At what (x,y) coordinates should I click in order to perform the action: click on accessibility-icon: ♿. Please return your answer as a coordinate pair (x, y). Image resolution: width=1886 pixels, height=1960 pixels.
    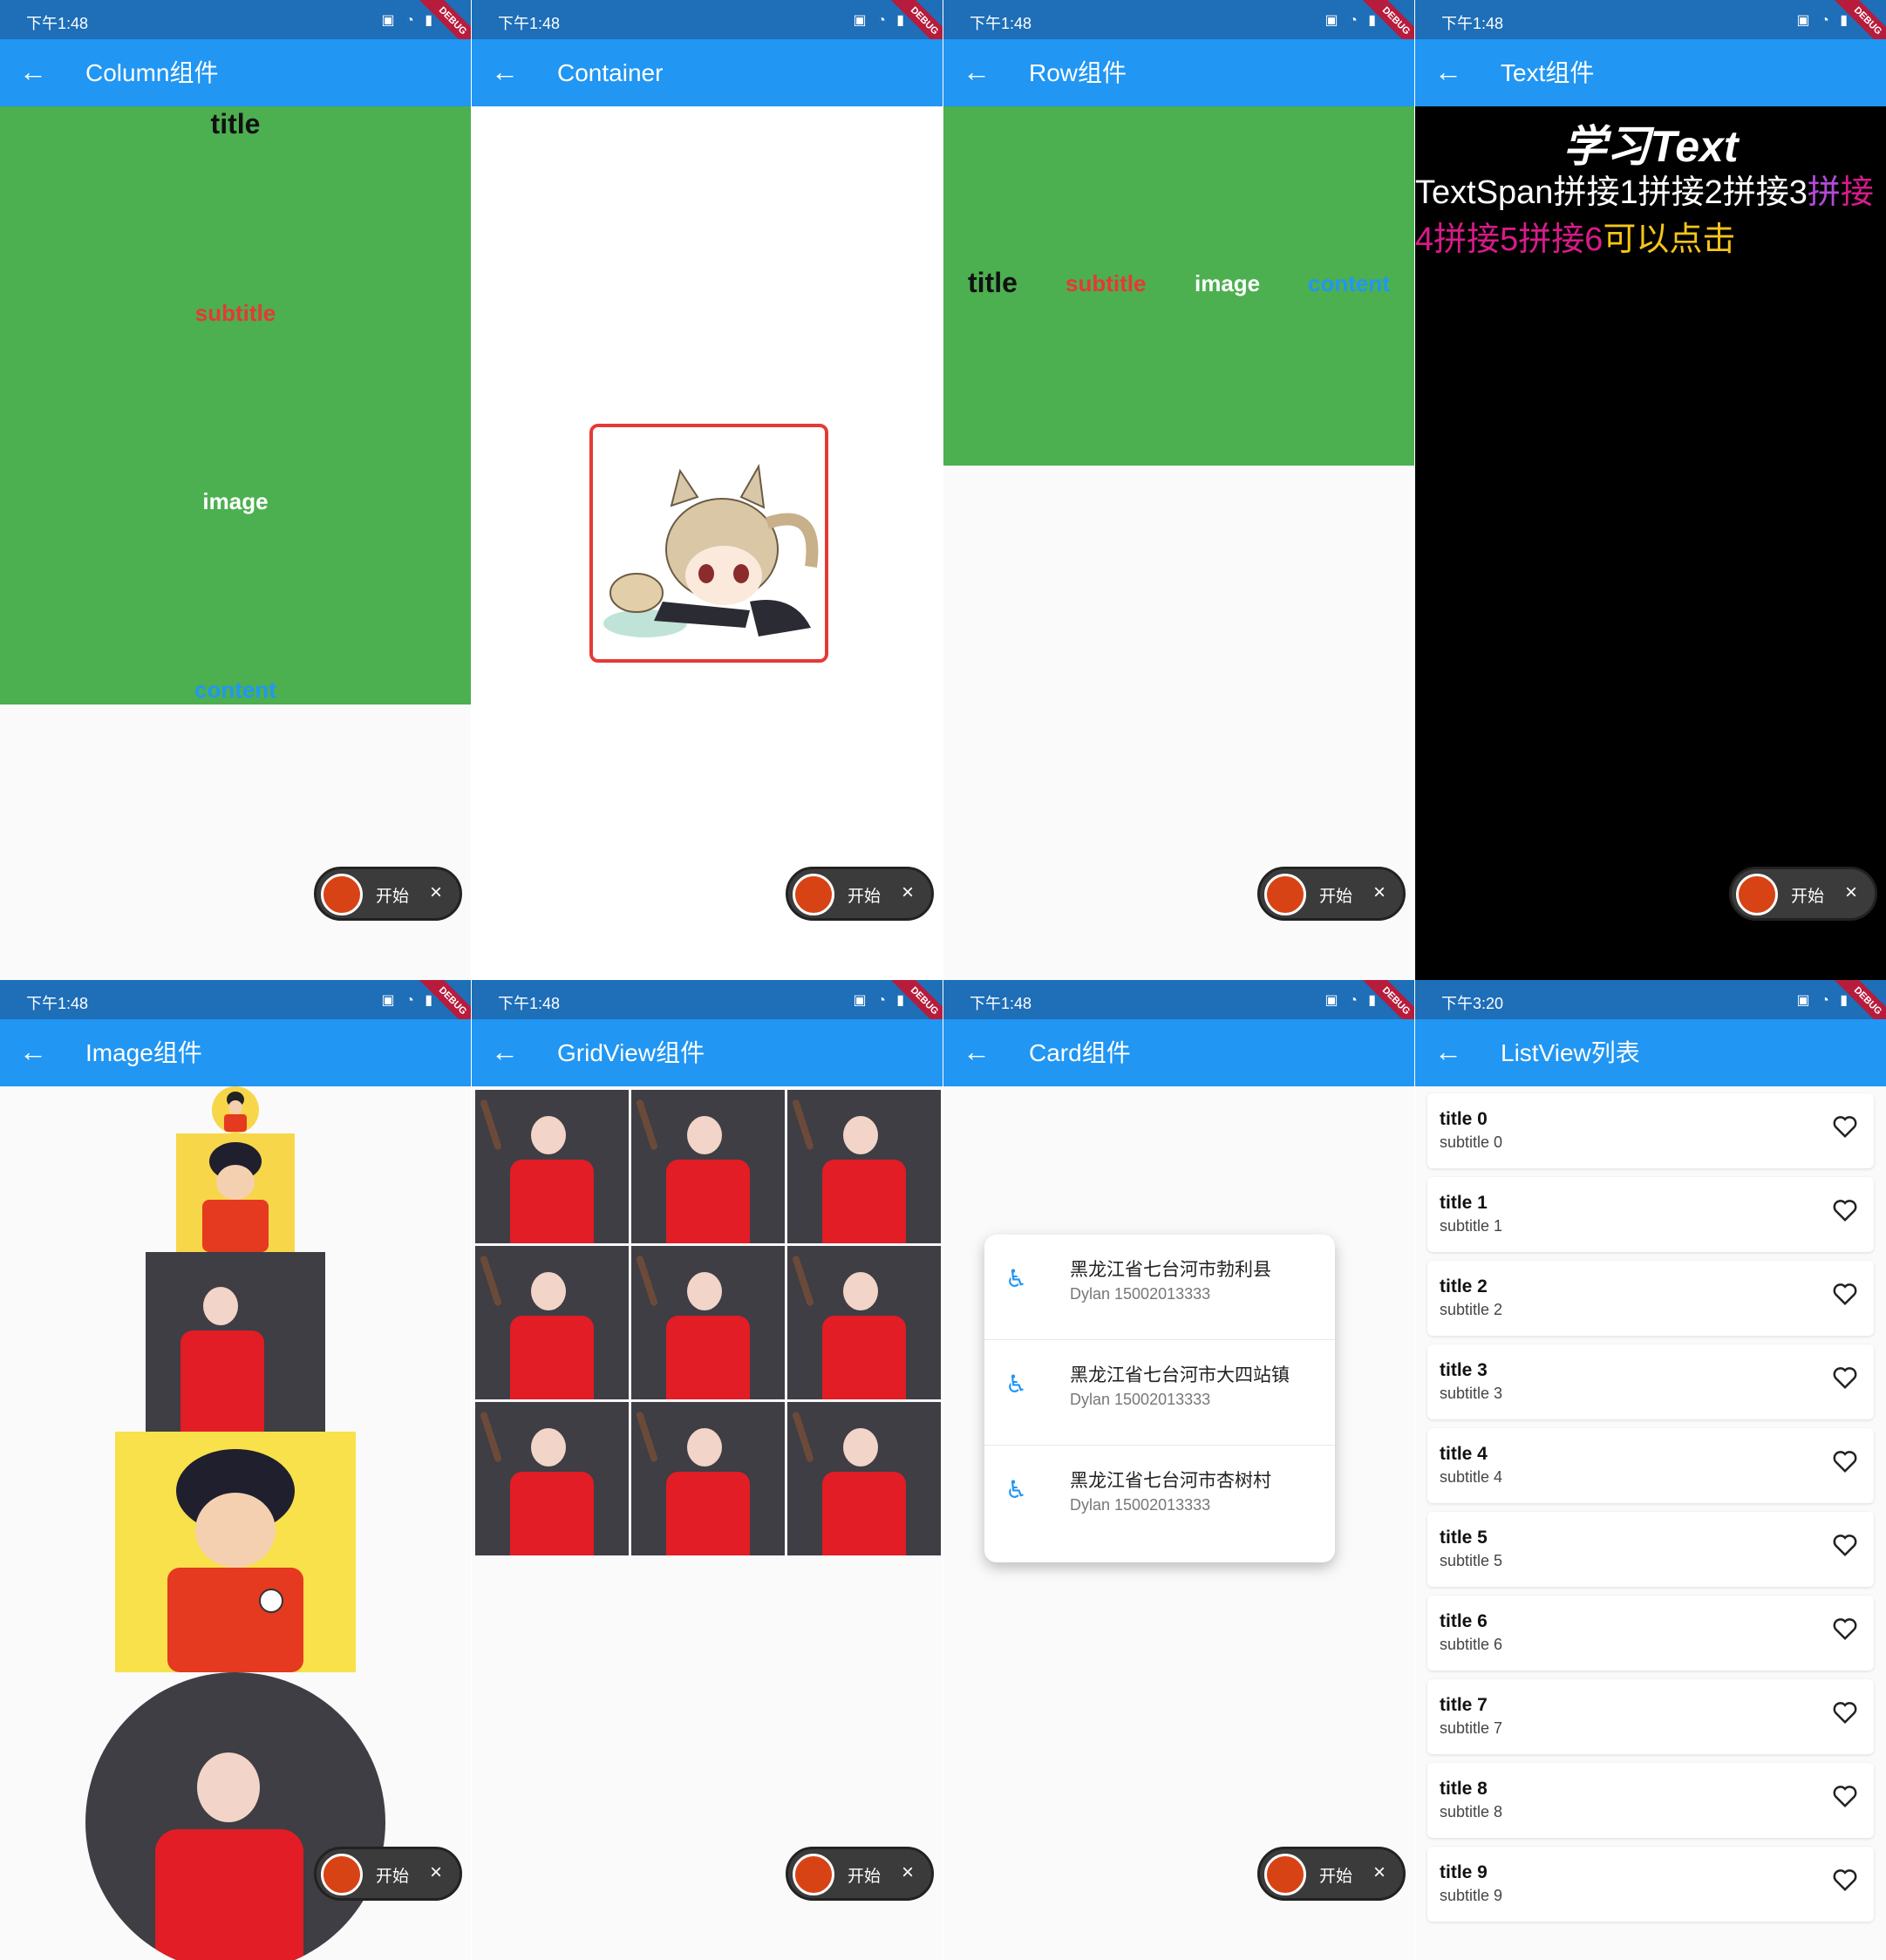
    Looking at the image, I should click on (1016, 1278).